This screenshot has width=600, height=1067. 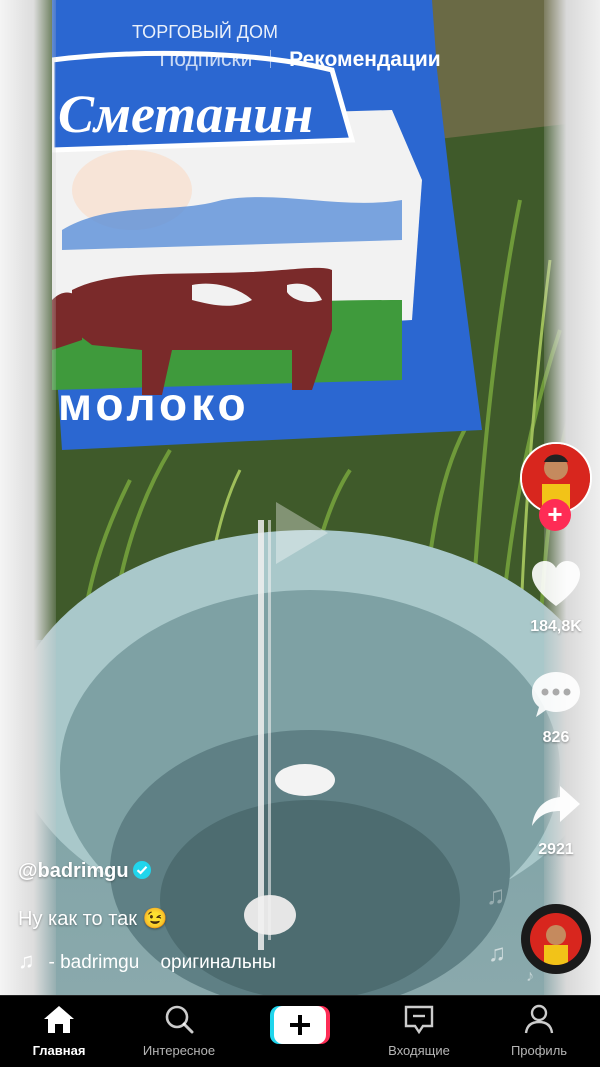 What do you see at coordinates (141, 870) in the screenshot?
I see `verified-icon` at bounding box center [141, 870].